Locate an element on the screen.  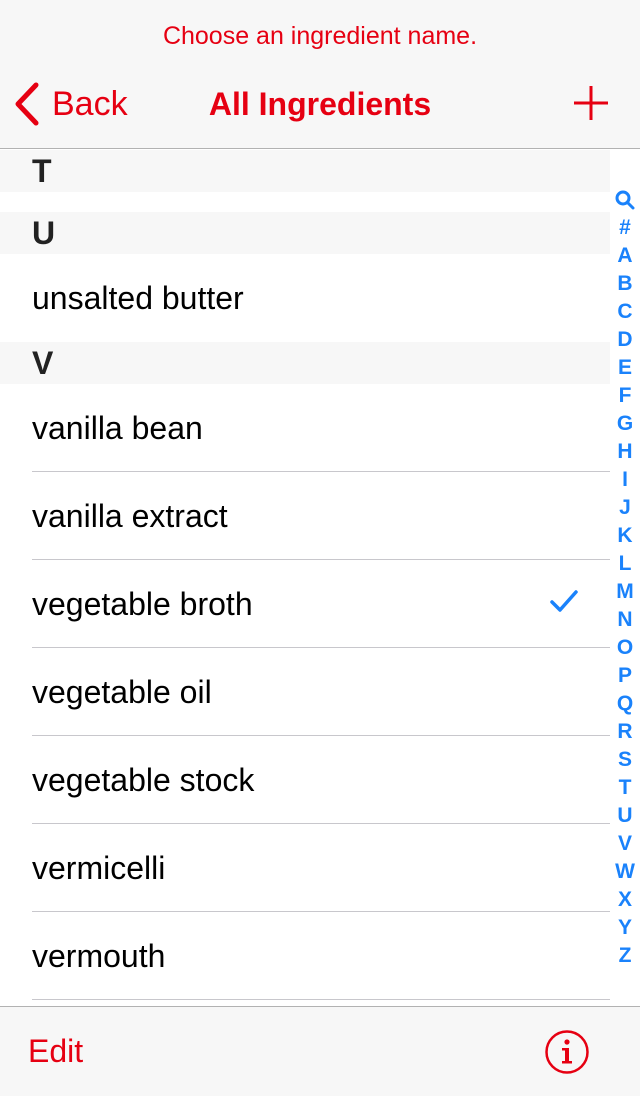
index-letter: # is located at coordinates (625, 228).